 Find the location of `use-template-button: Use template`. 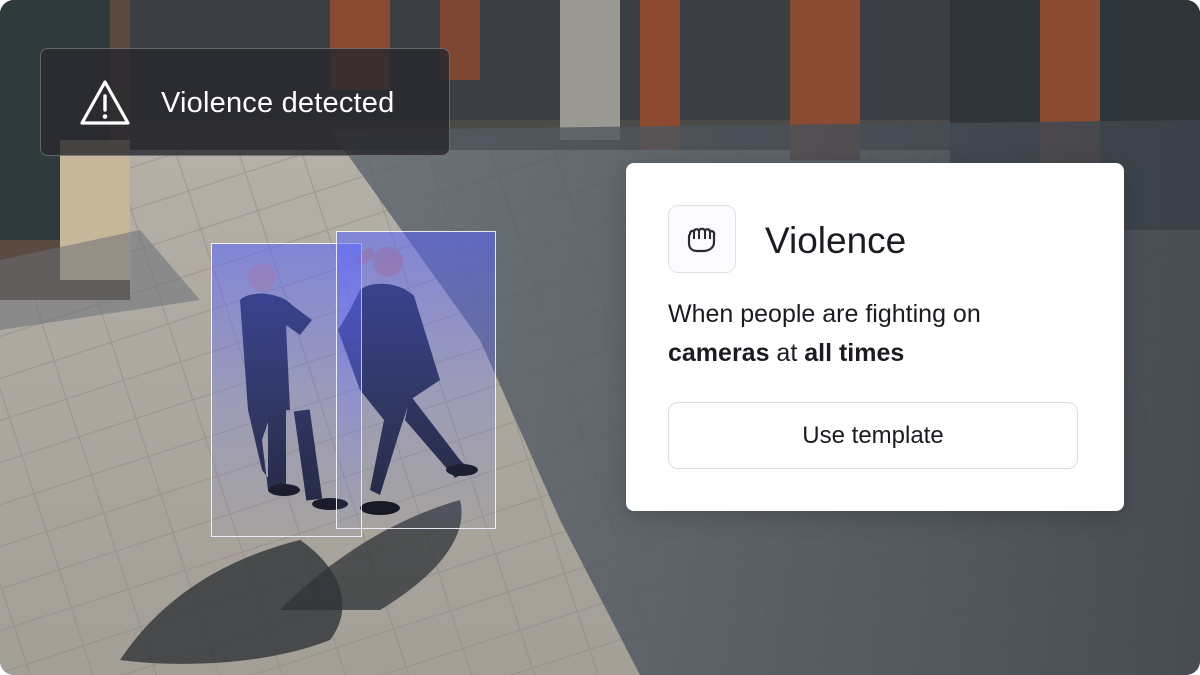

use-template-button: Use template is located at coordinates (873, 435).